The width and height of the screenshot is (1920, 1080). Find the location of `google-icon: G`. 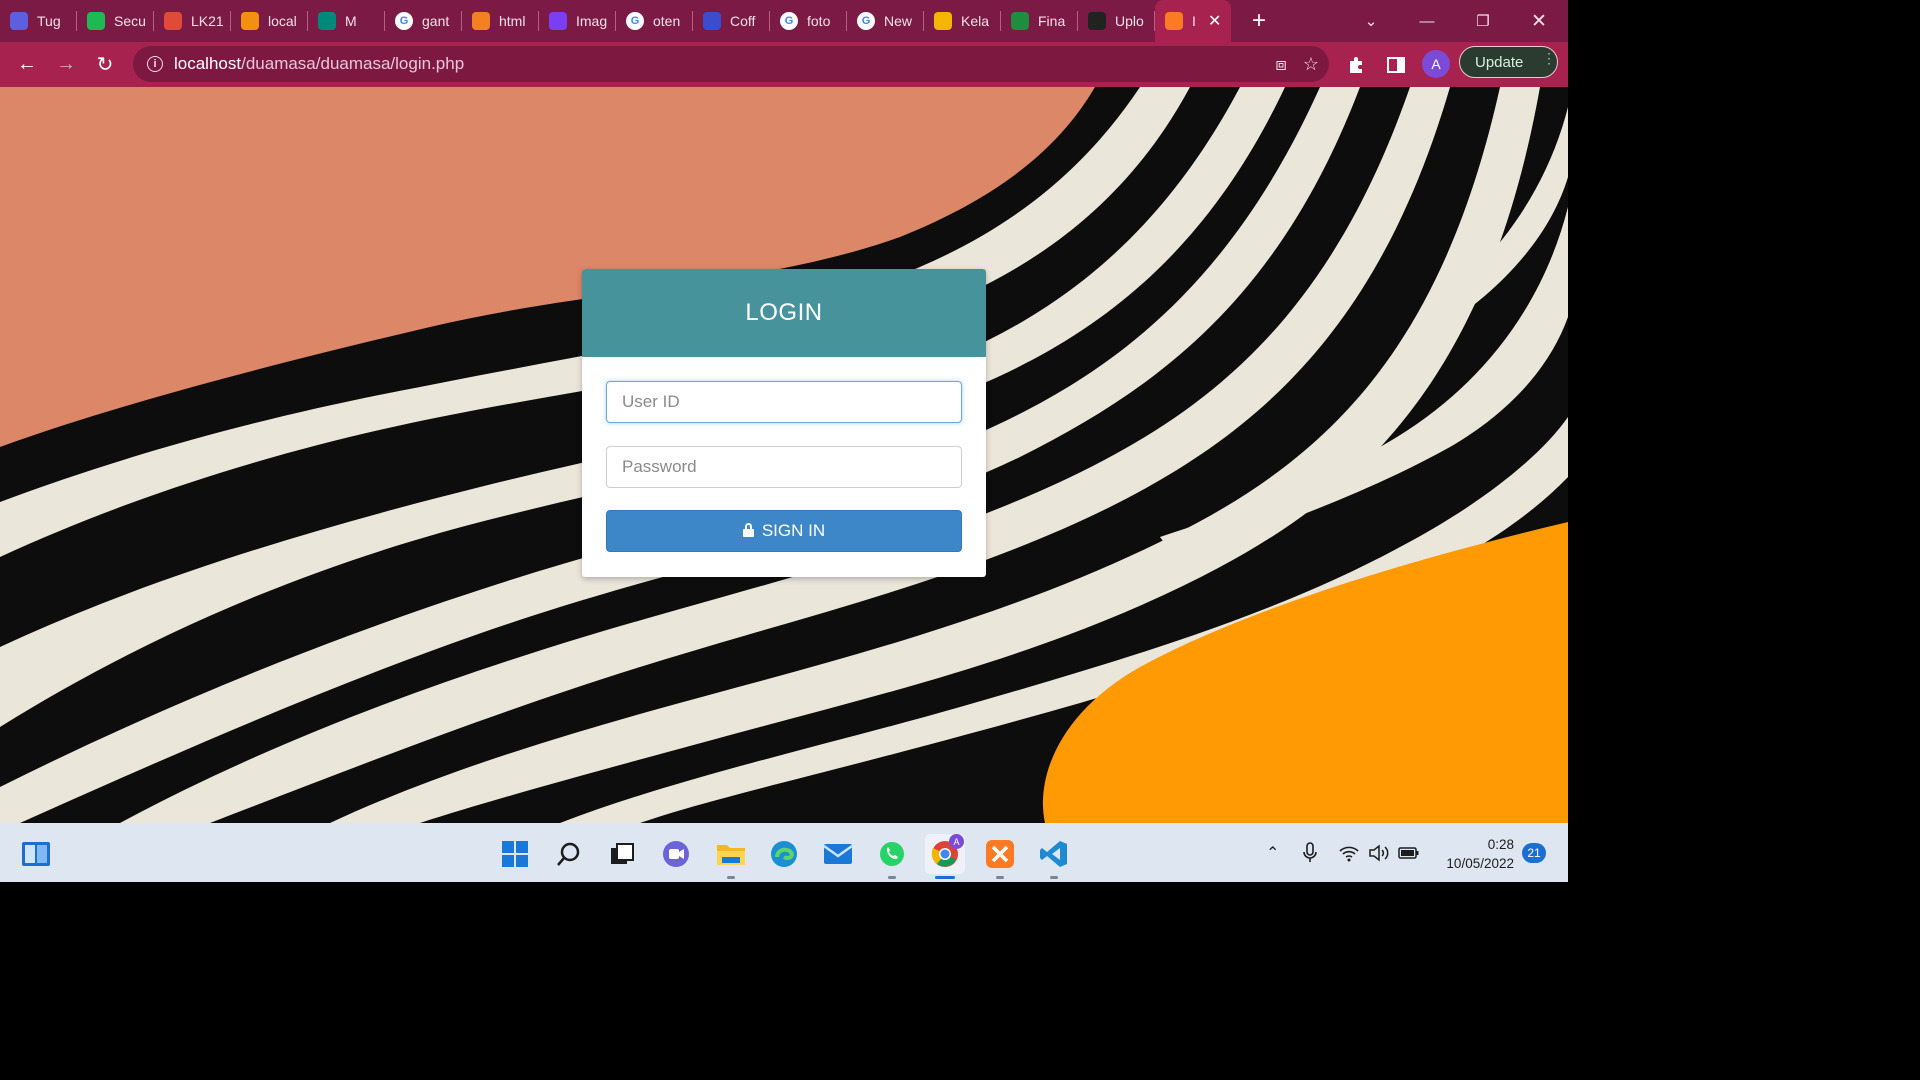

google-icon: G is located at coordinates (789, 21).